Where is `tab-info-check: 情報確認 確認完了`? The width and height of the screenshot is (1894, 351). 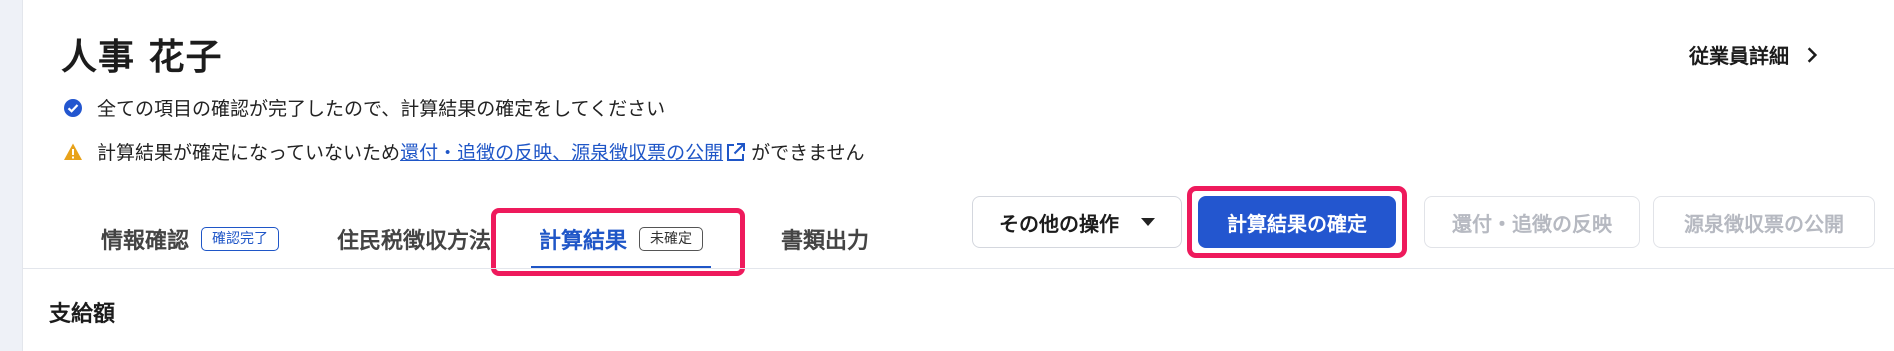
tab-info-check: 情報確認 確認完了 is located at coordinates (190, 239).